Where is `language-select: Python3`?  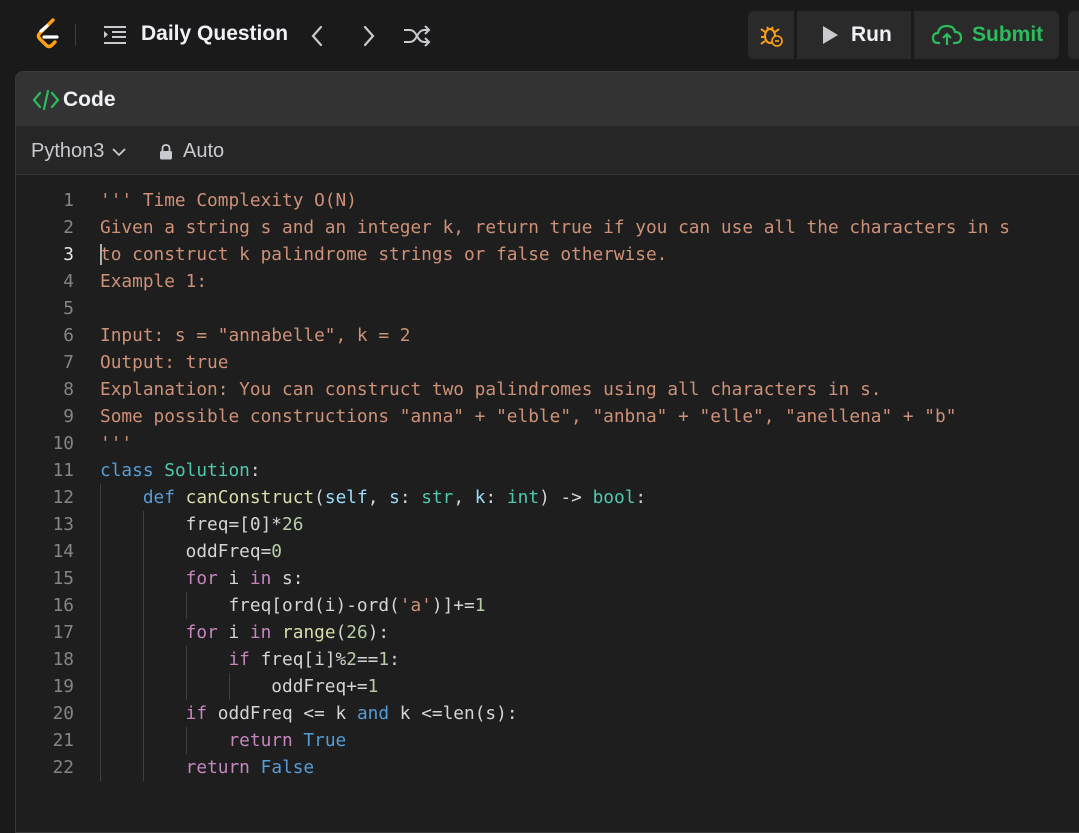
language-select: Python3 is located at coordinates (79, 151).